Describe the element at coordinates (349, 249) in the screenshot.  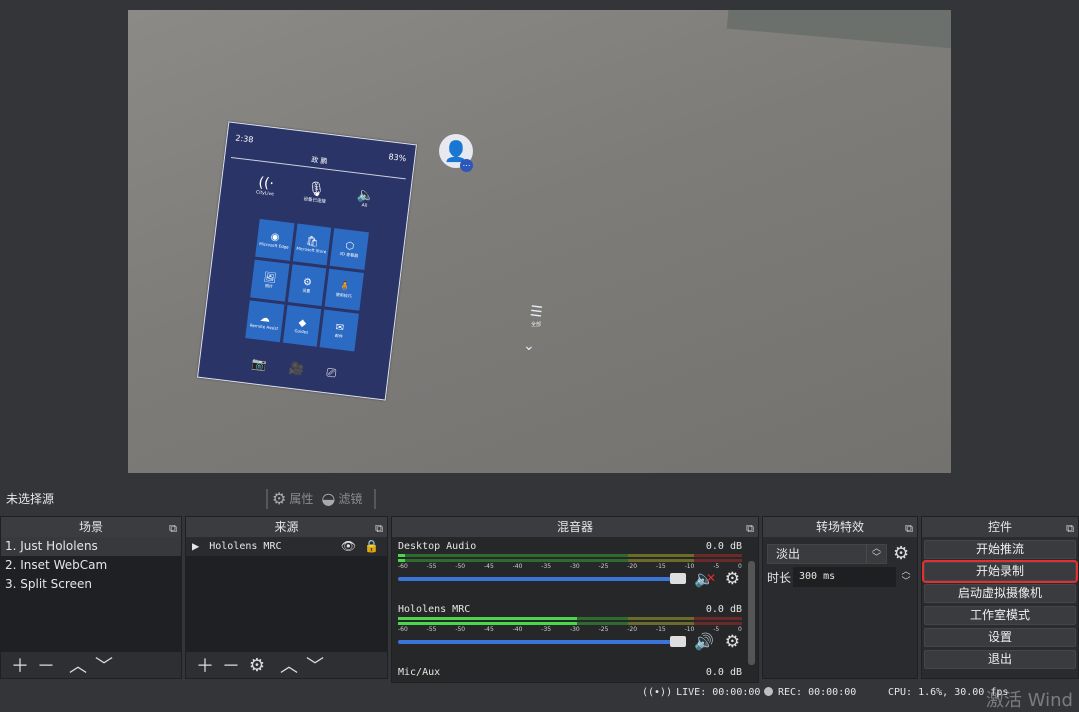
I see `tile-3d-viewer: ⬡ 3D 查看器` at that location.